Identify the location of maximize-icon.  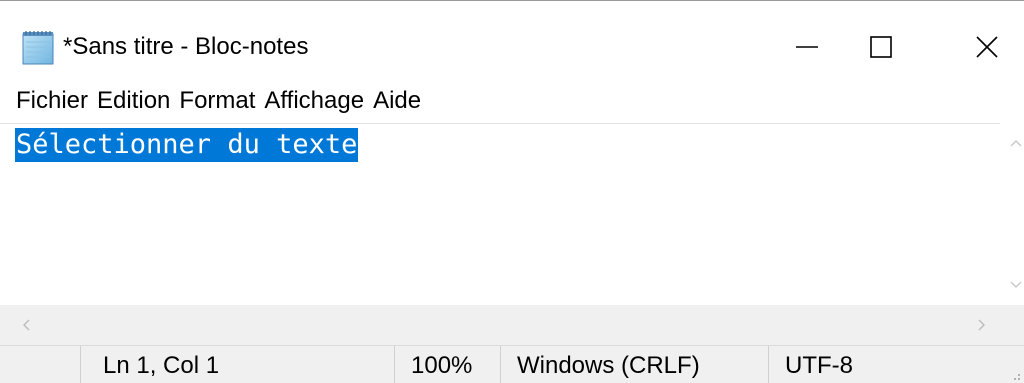
(881, 47).